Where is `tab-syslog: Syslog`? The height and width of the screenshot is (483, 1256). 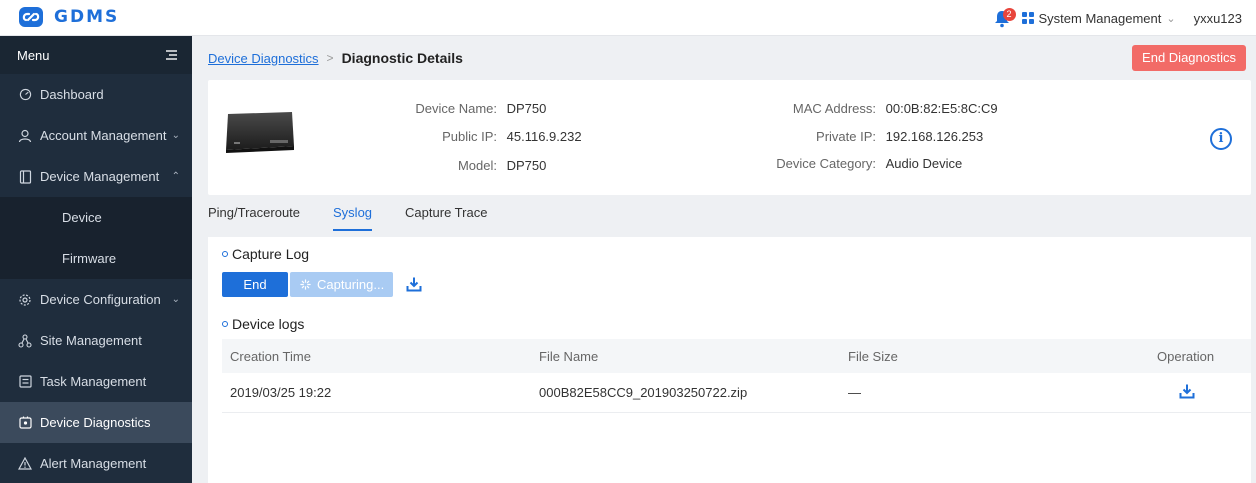
tab-syslog: Syslog is located at coordinates (353, 215).